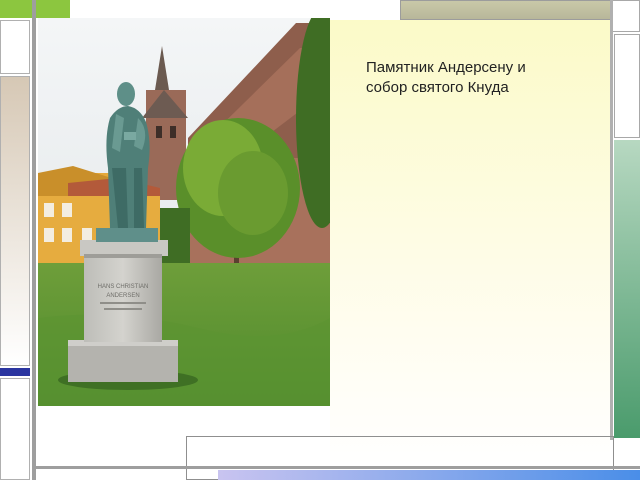  What do you see at coordinates (34, 240) in the screenshot?
I see `left-divider` at bounding box center [34, 240].